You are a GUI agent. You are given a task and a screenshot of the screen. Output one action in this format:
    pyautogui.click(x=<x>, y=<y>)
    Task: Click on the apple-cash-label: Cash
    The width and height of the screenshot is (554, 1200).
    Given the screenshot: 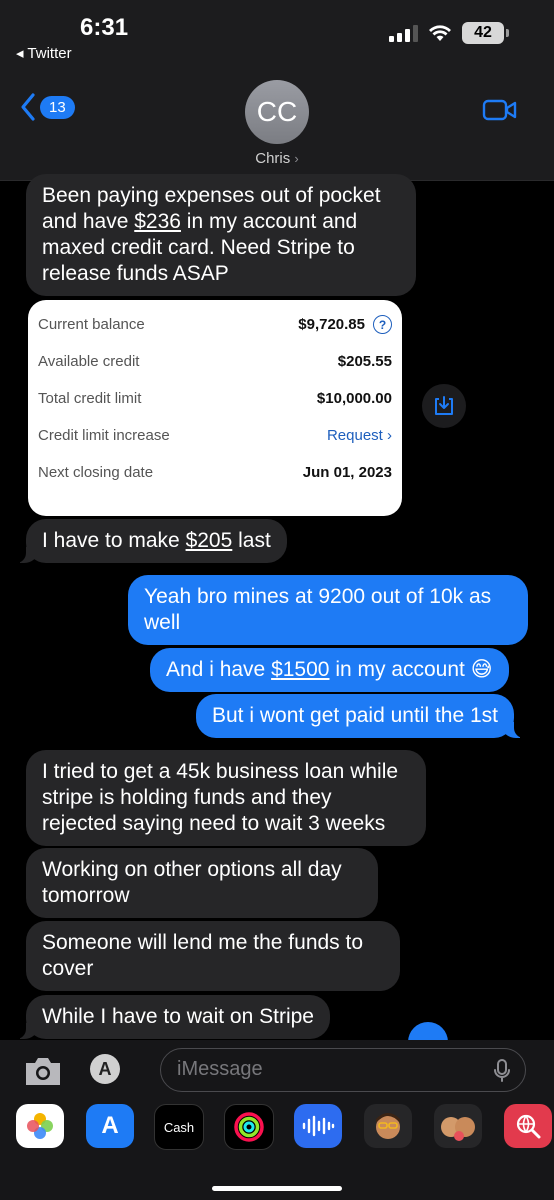 What is the action you would take?
    pyautogui.click(x=179, y=1127)
    